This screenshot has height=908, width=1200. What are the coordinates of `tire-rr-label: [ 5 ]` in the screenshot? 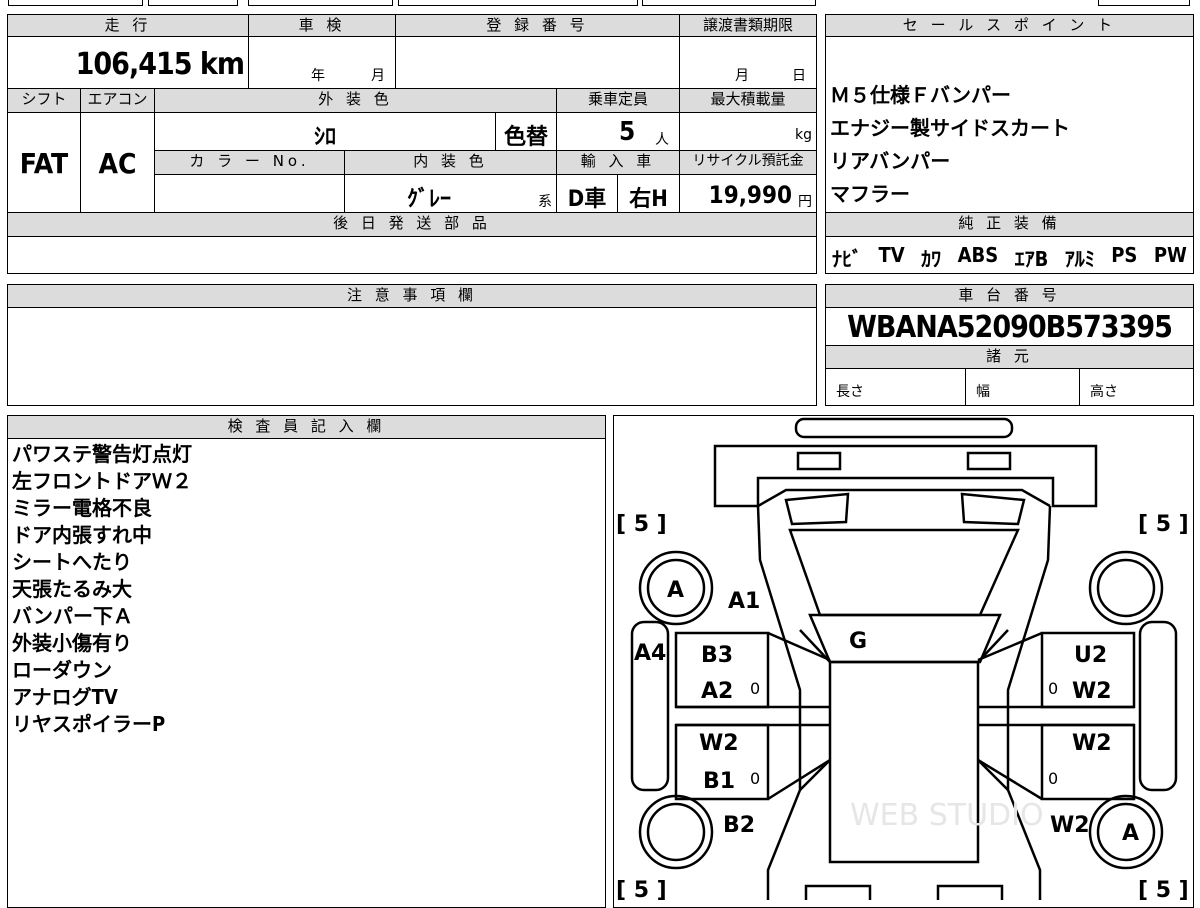 It's located at (1163, 889).